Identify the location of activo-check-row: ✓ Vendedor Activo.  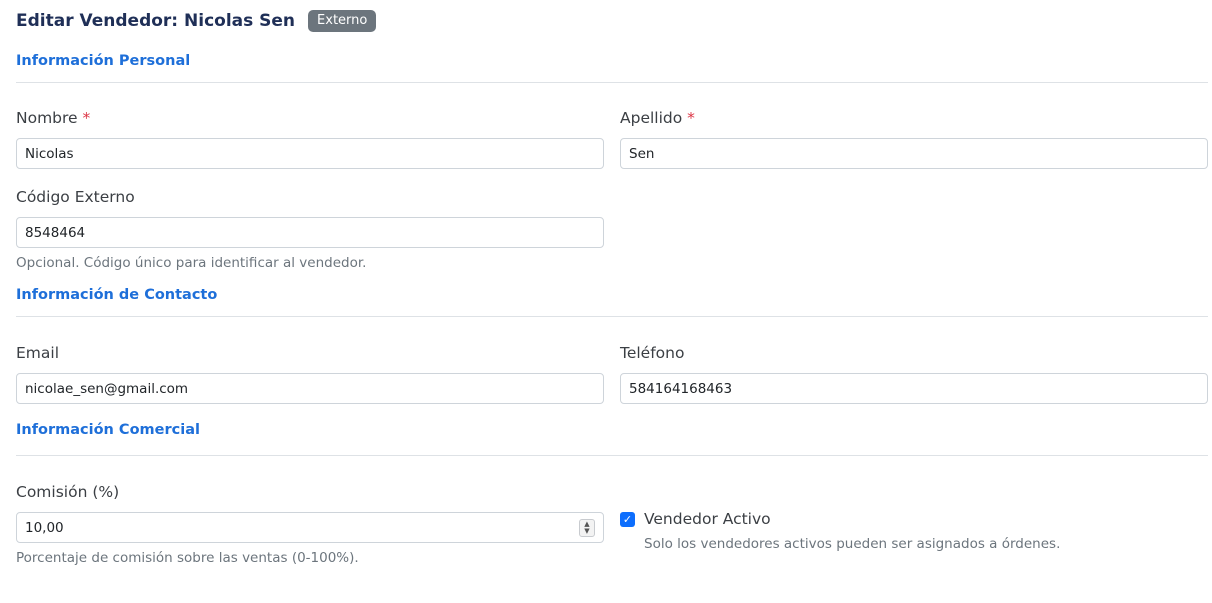
(914, 519).